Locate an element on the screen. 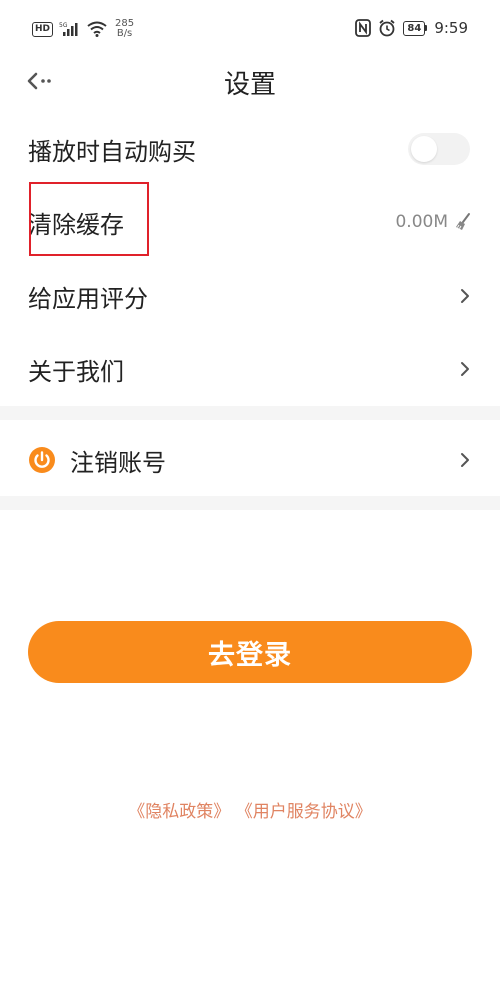 The height and width of the screenshot is (1006, 500). policy-links: 《隐私政策》 《用户服务协议》 is located at coordinates (250, 809).